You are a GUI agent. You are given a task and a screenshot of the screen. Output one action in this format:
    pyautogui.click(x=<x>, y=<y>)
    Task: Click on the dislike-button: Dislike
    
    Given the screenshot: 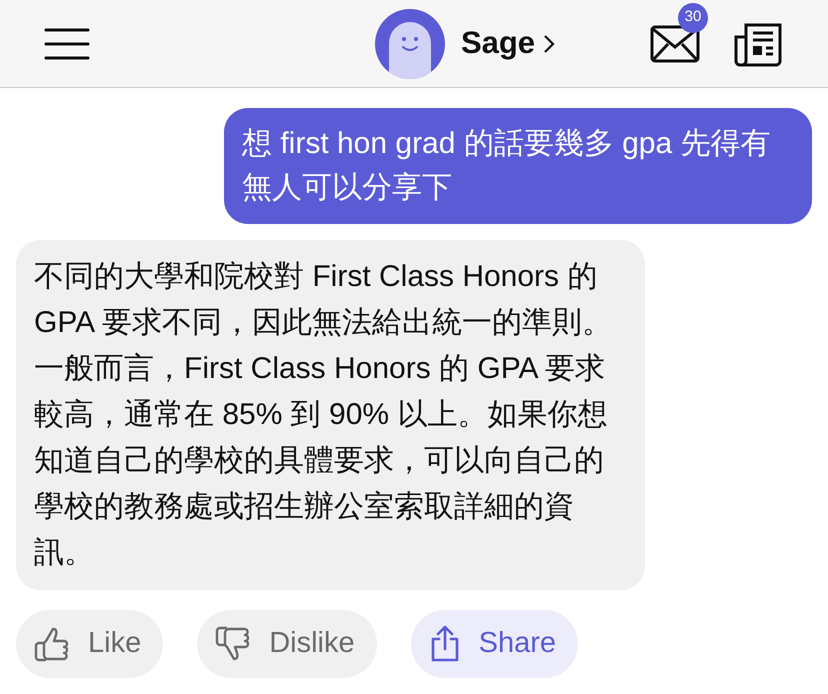 What is the action you would take?
    pyautogui.click(x=287, y=644)
    